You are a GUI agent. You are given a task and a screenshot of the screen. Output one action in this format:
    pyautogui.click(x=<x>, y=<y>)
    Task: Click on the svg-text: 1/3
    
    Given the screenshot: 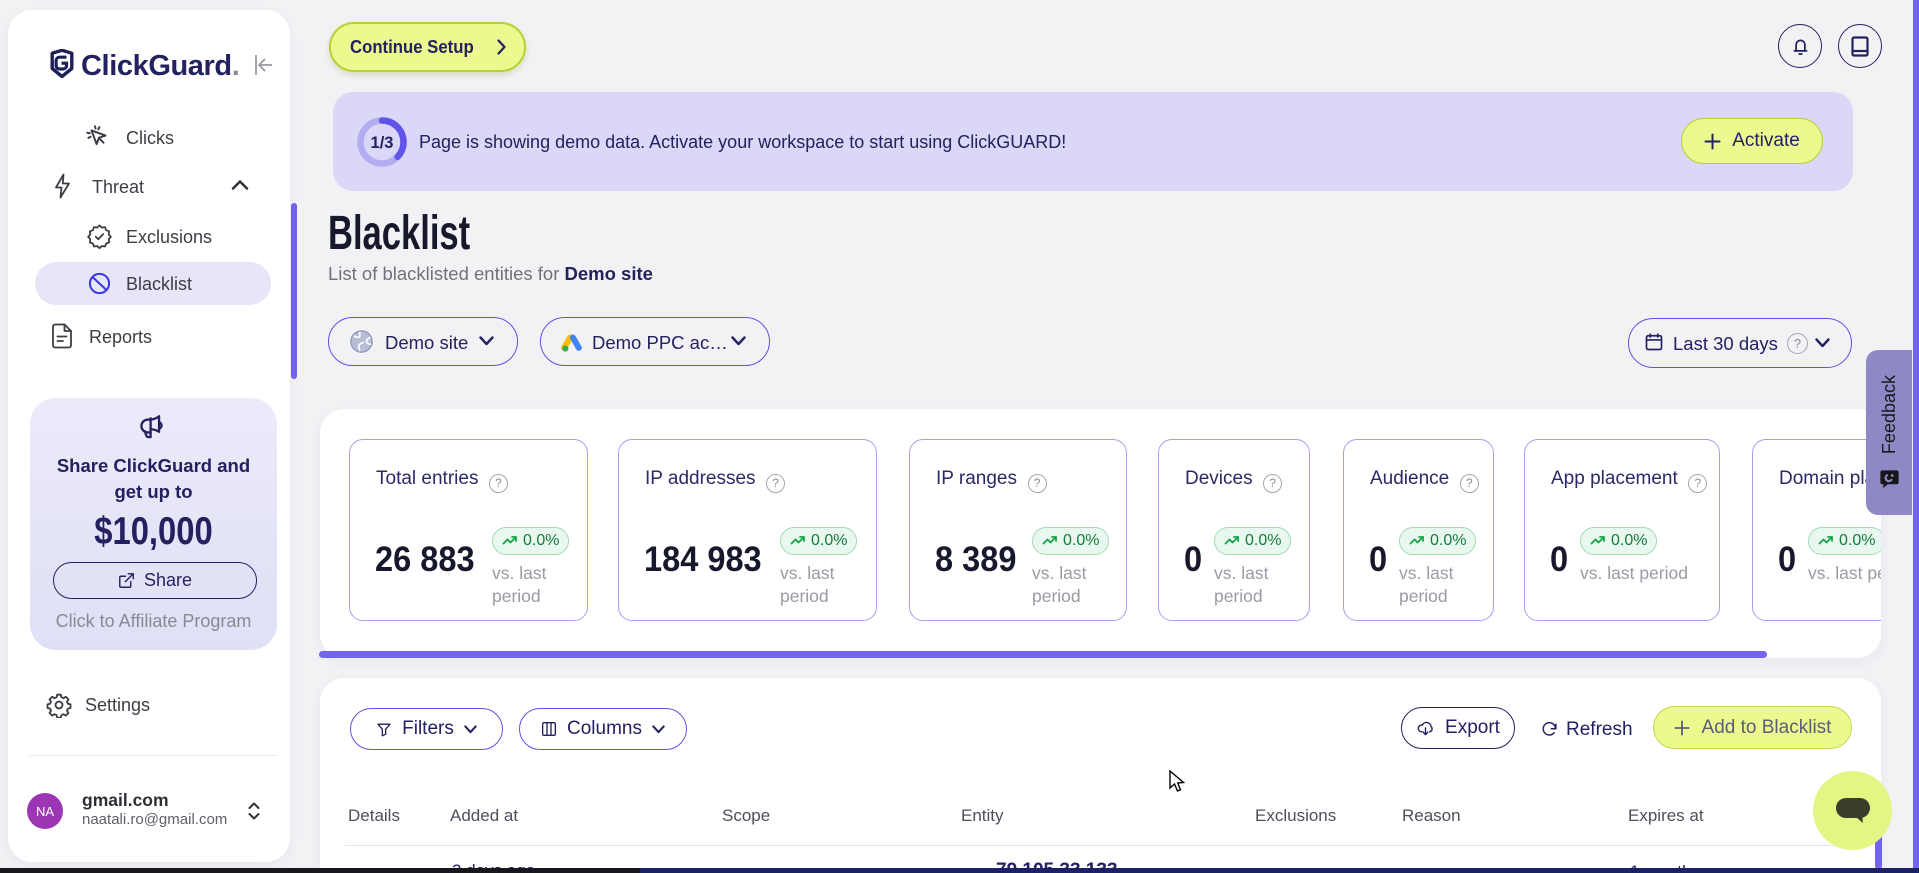 What is the action you would take?
    pyautogui.click(x=382, y=143)
    